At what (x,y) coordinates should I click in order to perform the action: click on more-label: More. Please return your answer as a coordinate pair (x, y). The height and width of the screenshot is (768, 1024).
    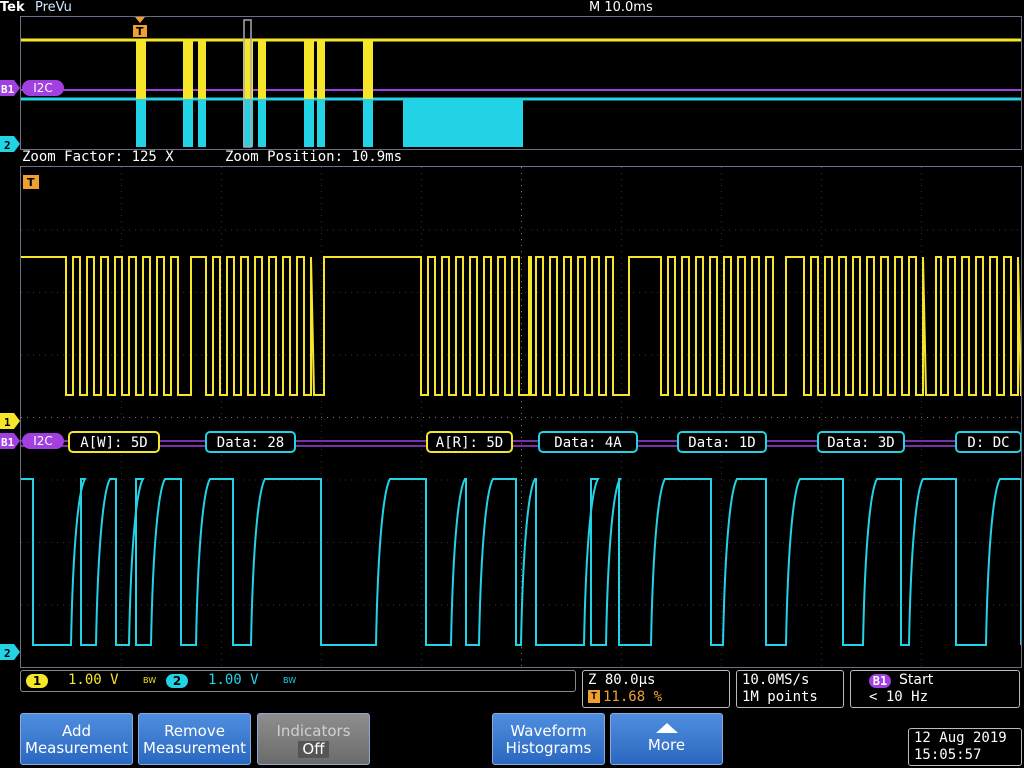
    Looking at the image, I should click on (666, 745).